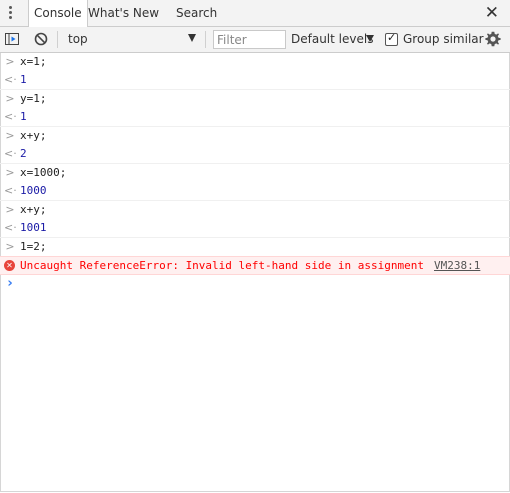 This screenshot has height=493, width=510. What do you see at coordinates (196, 13) in the screenshot?
I see `tab-search: Search` at bounding box center [196, 13].